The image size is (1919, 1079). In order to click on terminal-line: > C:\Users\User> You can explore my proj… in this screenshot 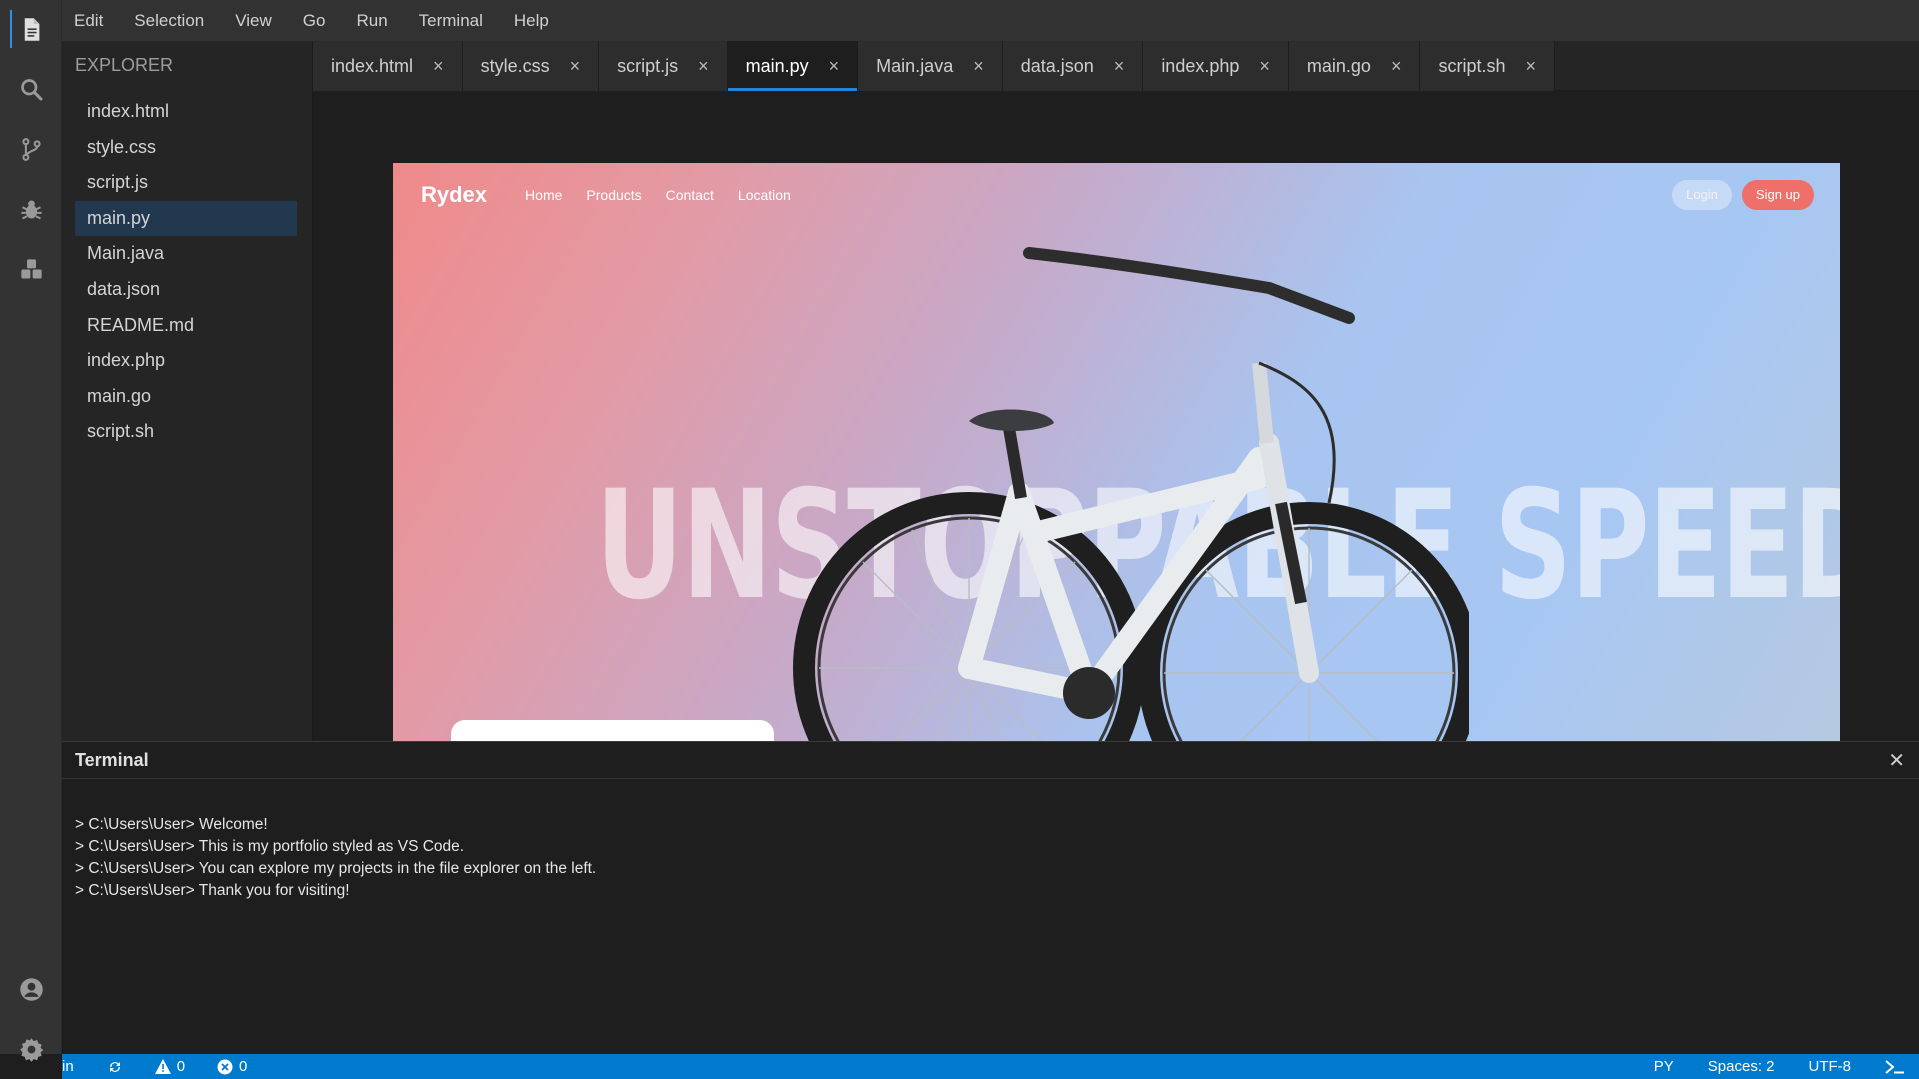, I will do `click(336, 868)`.